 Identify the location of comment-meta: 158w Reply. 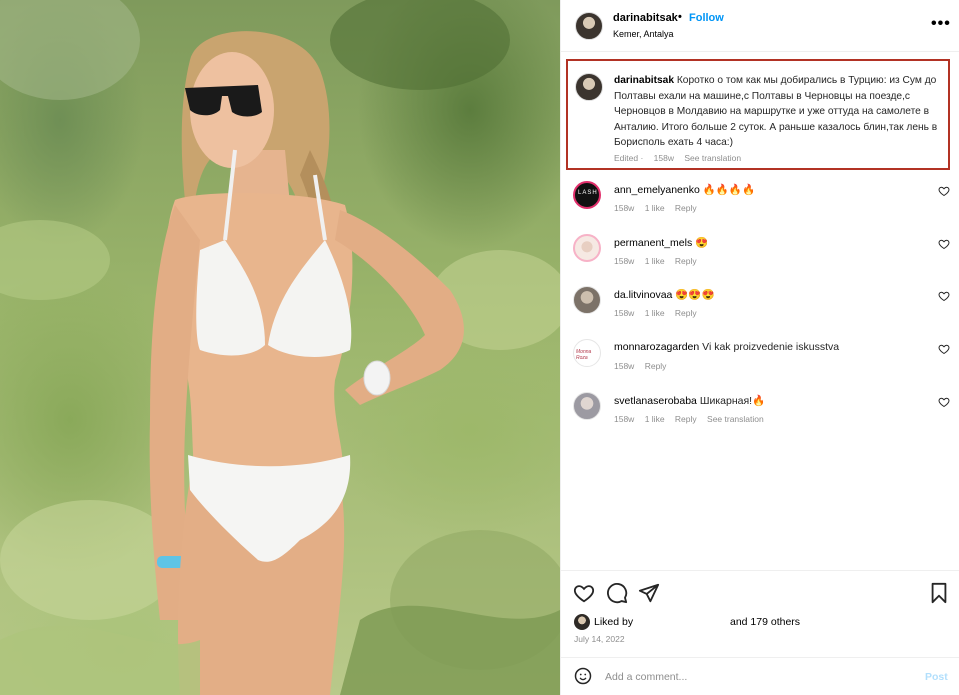
(644, 366).